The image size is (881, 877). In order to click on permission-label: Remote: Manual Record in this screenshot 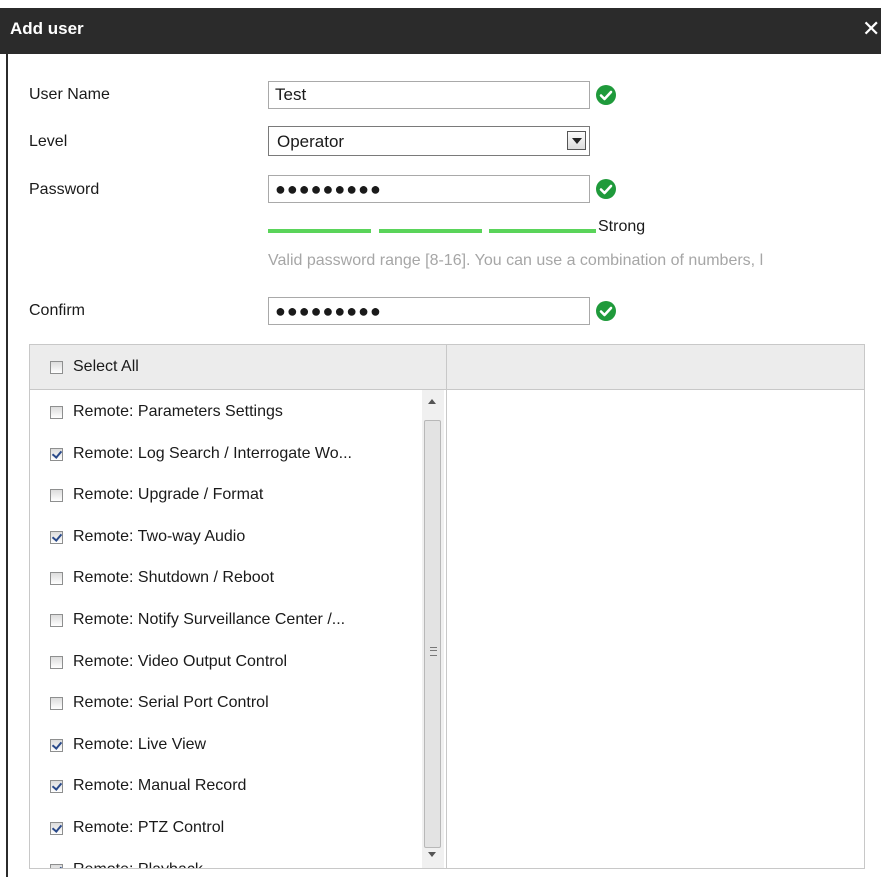, I will do `click(160, 786)`.